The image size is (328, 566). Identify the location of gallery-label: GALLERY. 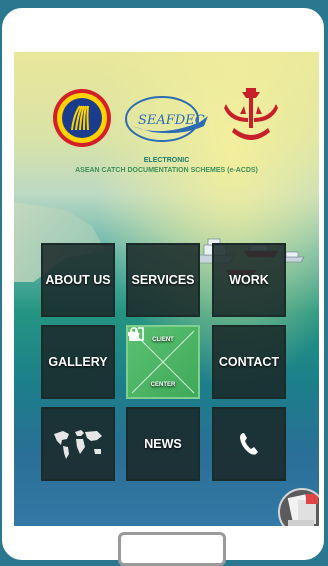
(78, 362).